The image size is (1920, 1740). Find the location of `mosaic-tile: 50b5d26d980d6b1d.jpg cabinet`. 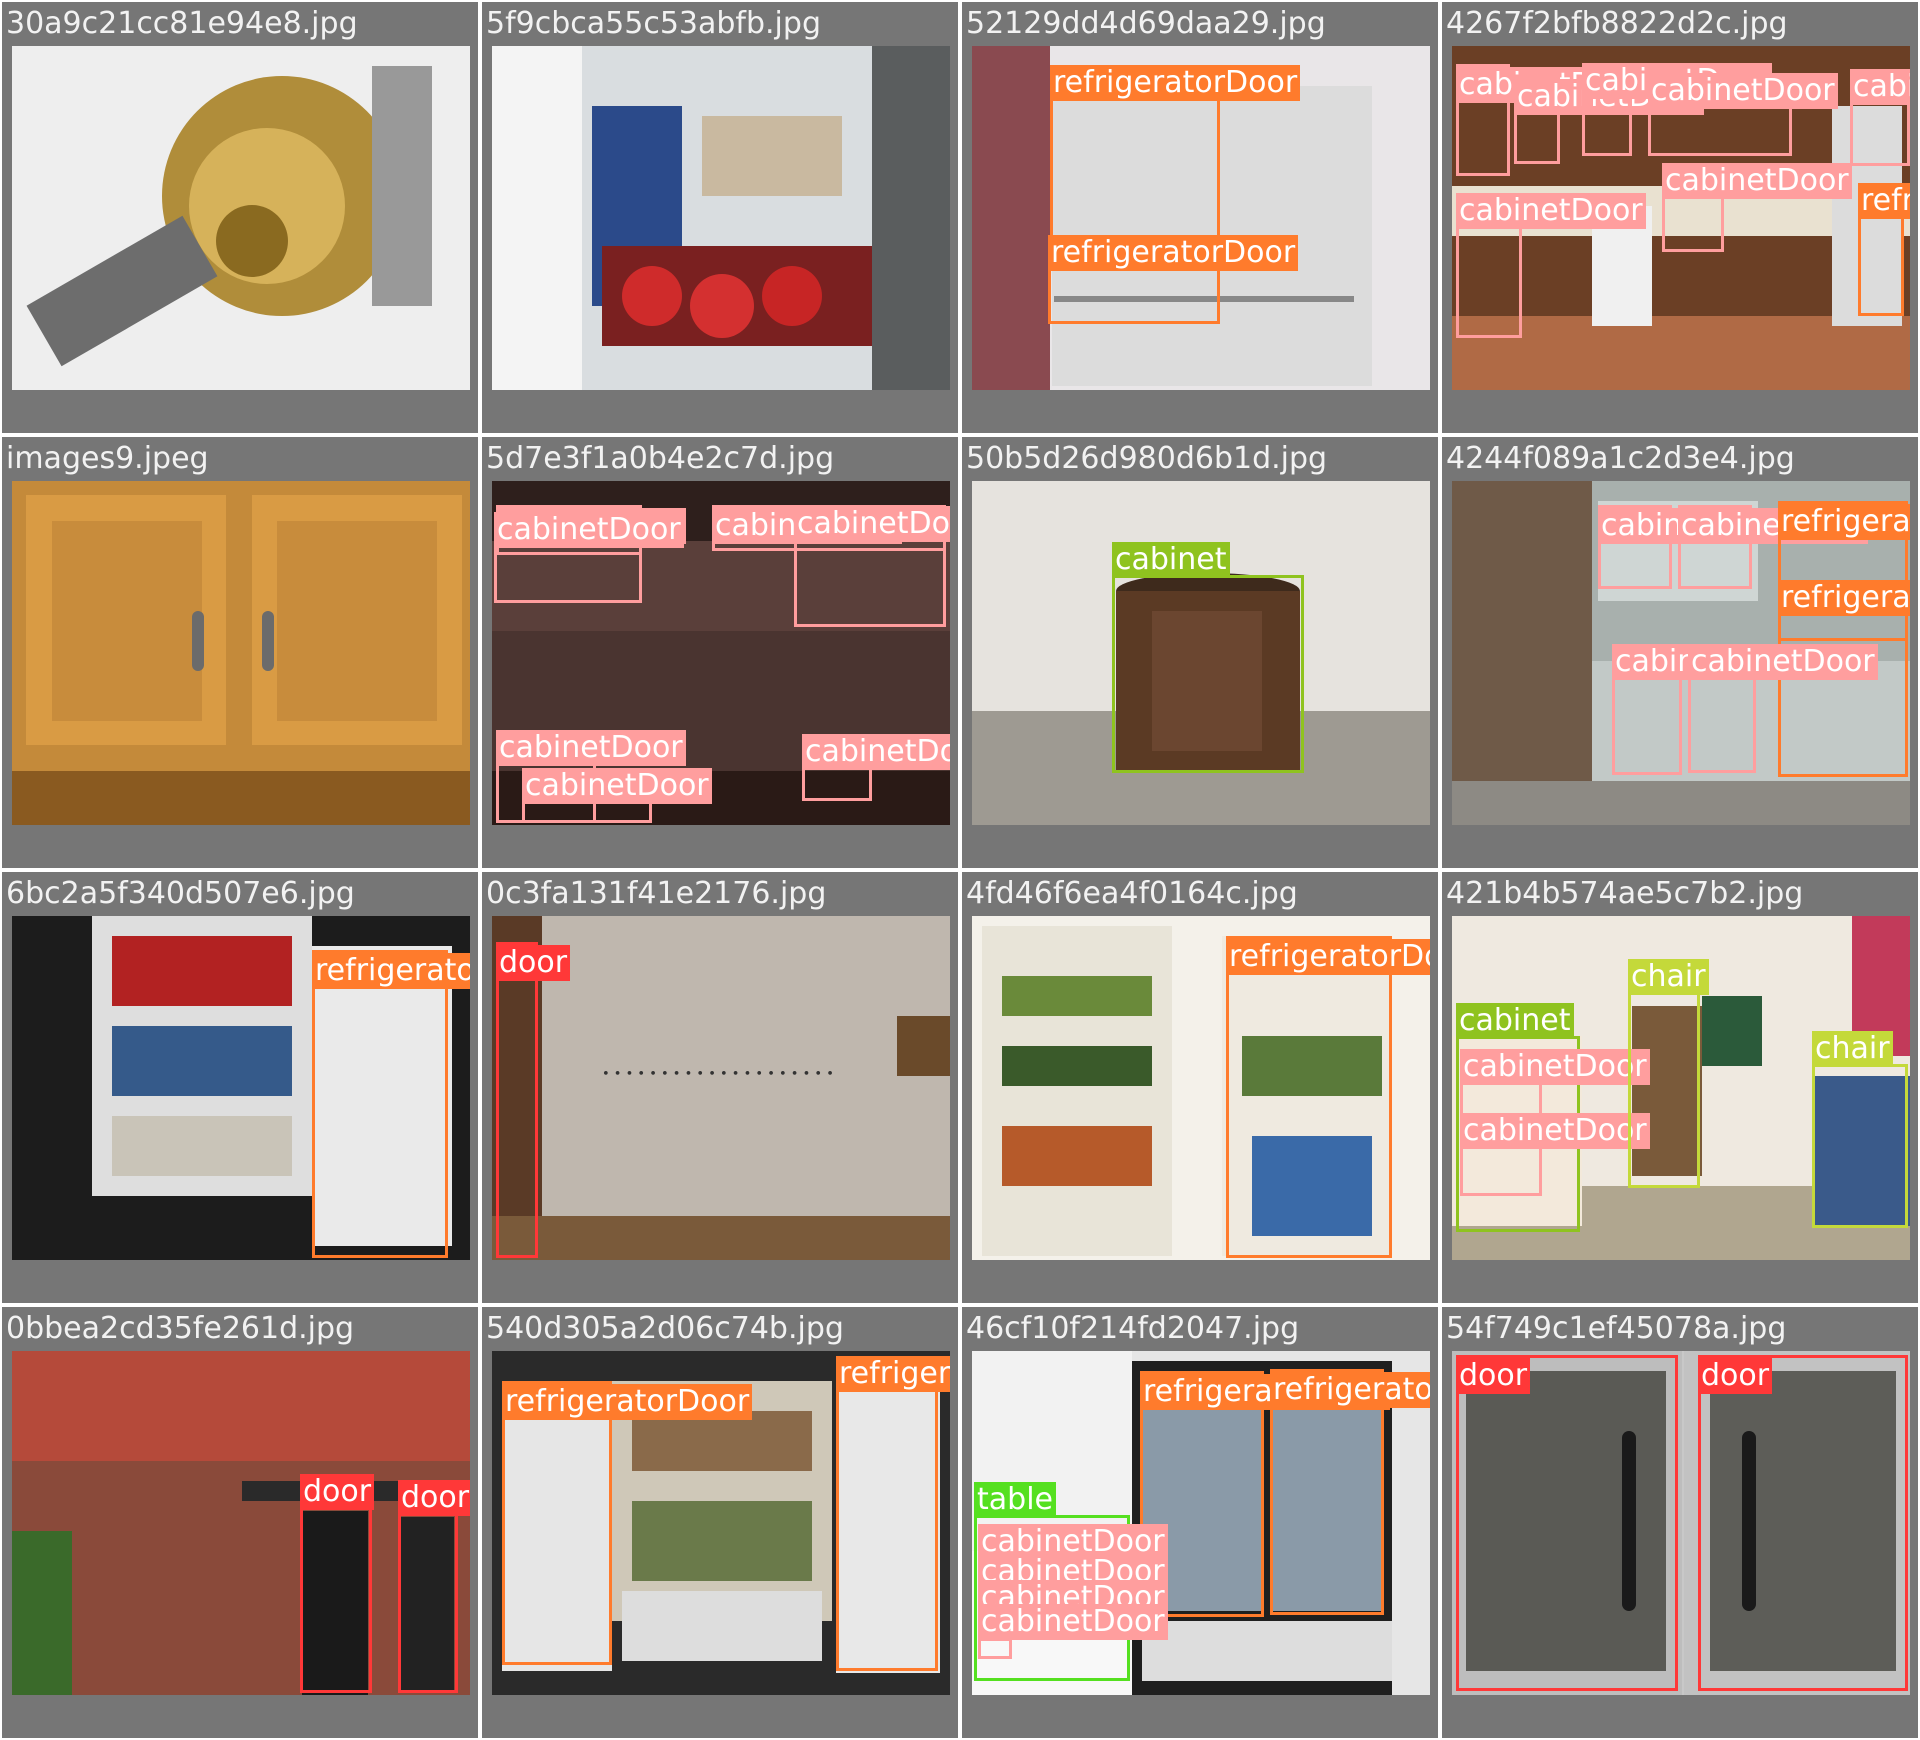

mosaic-tile: 50b5d26d980d6b1d.jpg cabinet is located at coordinates (1200, 652).